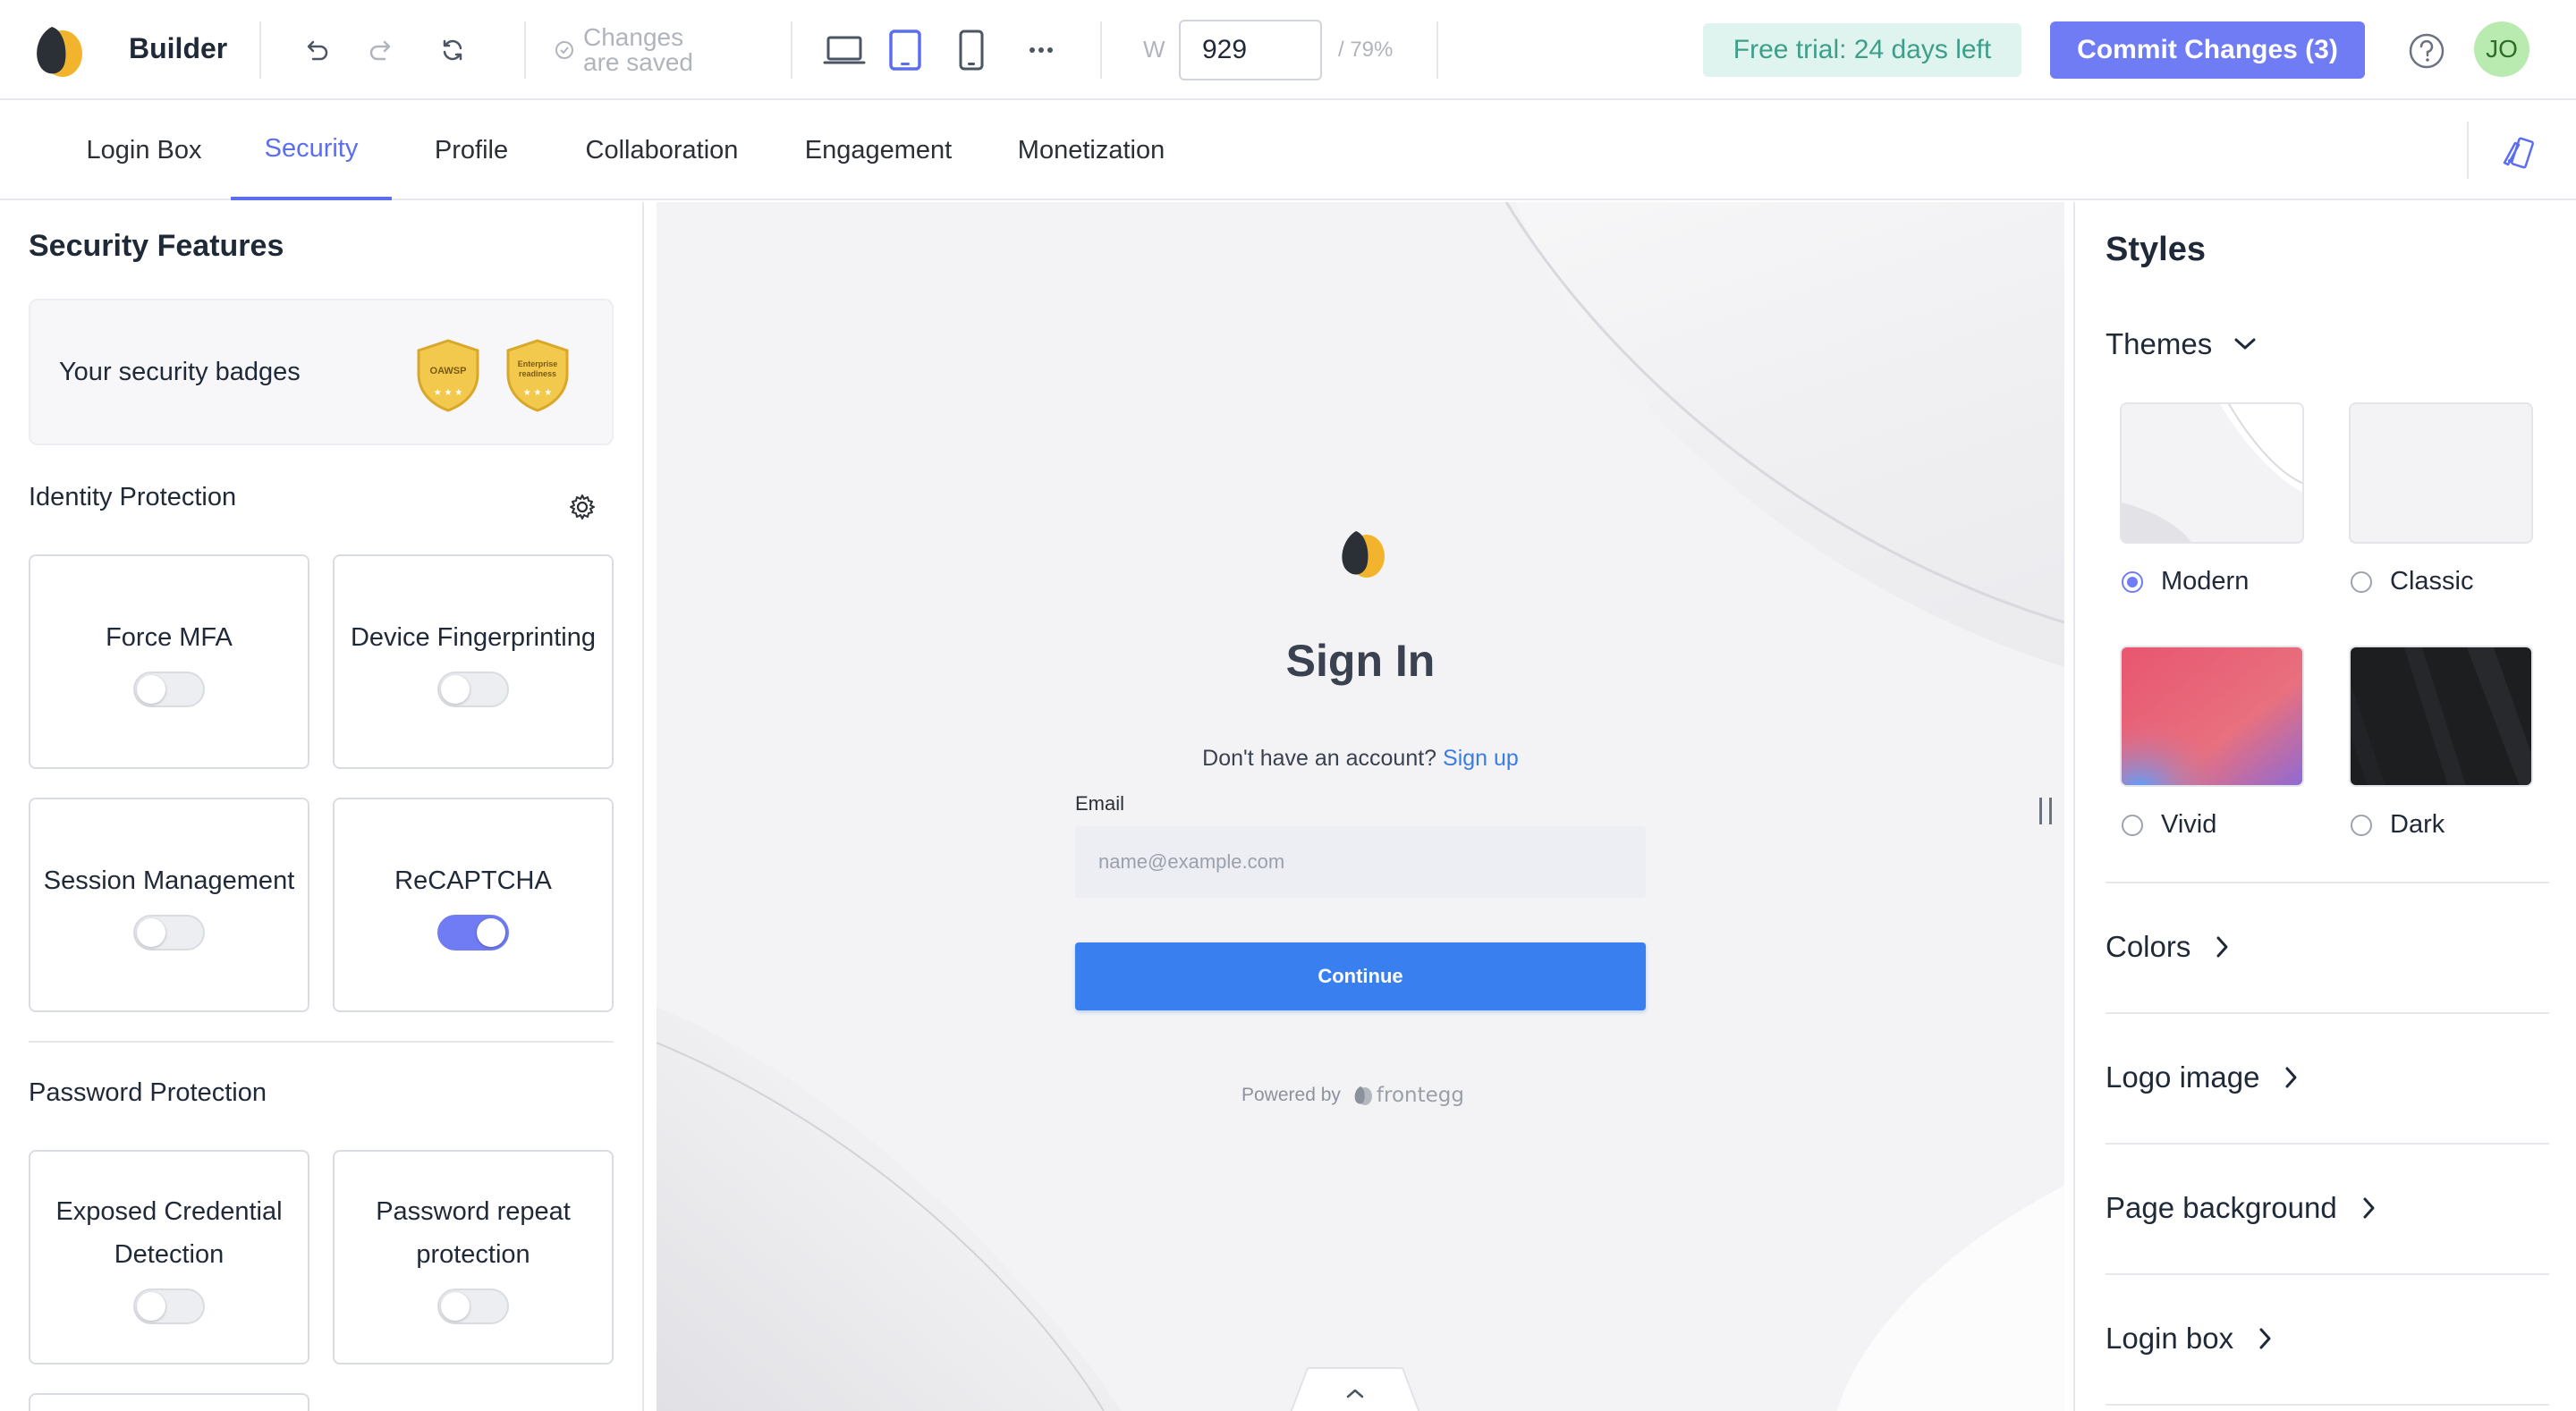 The height and width of the screenshot is (1411, 2576). Describe the element at coordinates (473, 881) in the screenshot. I see `feature-name: ReCAPTCHA` at that location.